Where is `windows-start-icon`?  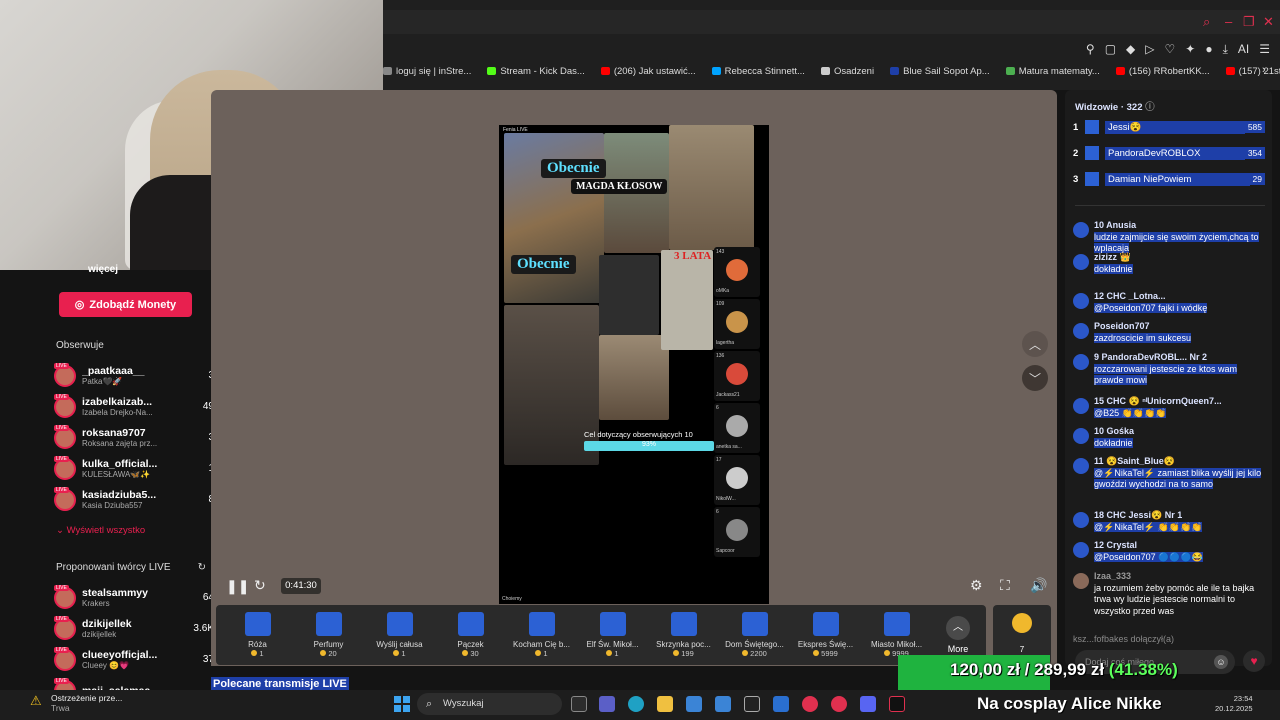
windows-start-icon is located at coordinates (402, 704).